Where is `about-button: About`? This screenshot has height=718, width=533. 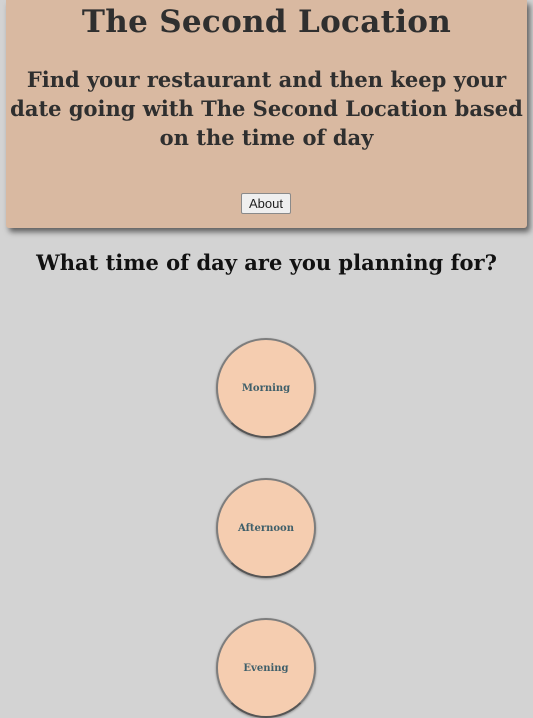 about-button: About is located at coordinates (266, 203).